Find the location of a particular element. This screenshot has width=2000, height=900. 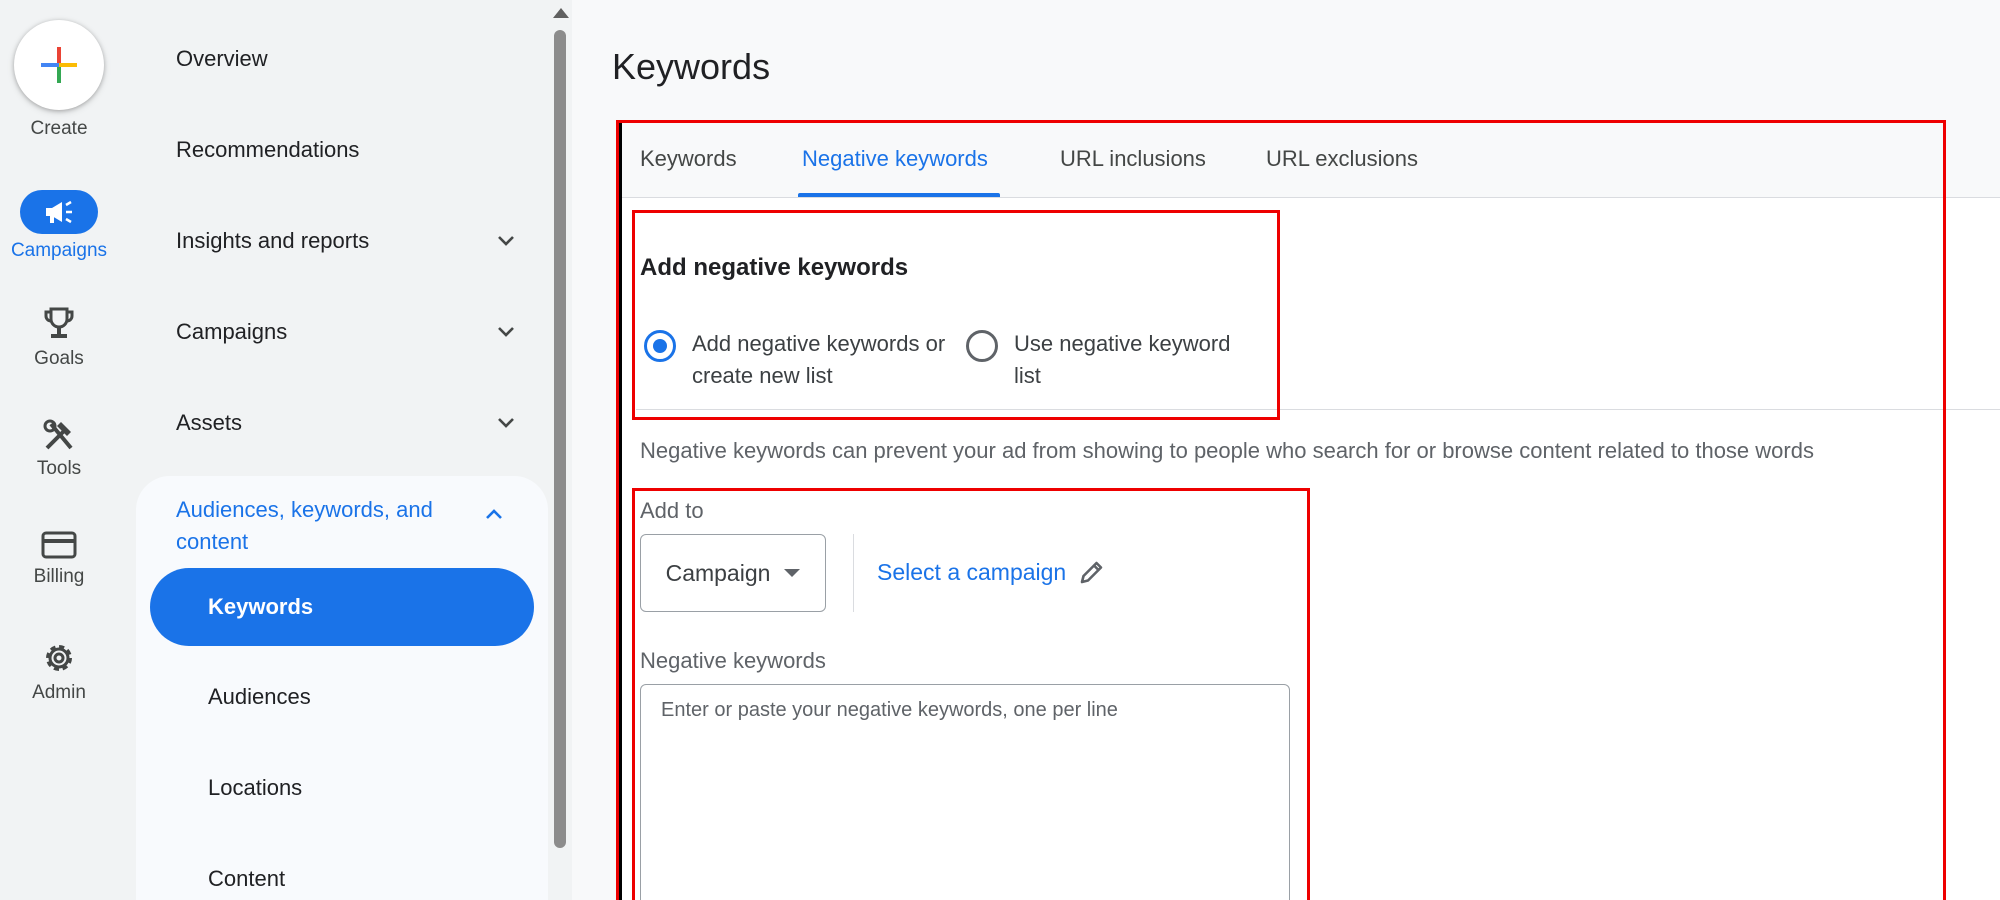

rail-item-label: Campaigns is located at coordinates (59, 250).